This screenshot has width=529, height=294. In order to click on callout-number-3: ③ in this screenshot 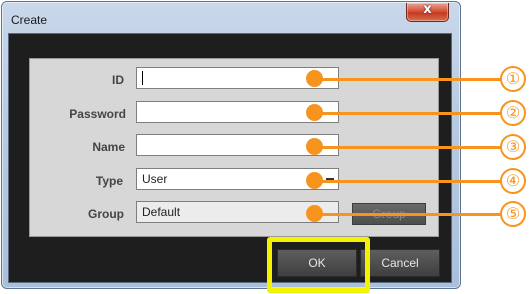, I will do `click(513, 147)`.